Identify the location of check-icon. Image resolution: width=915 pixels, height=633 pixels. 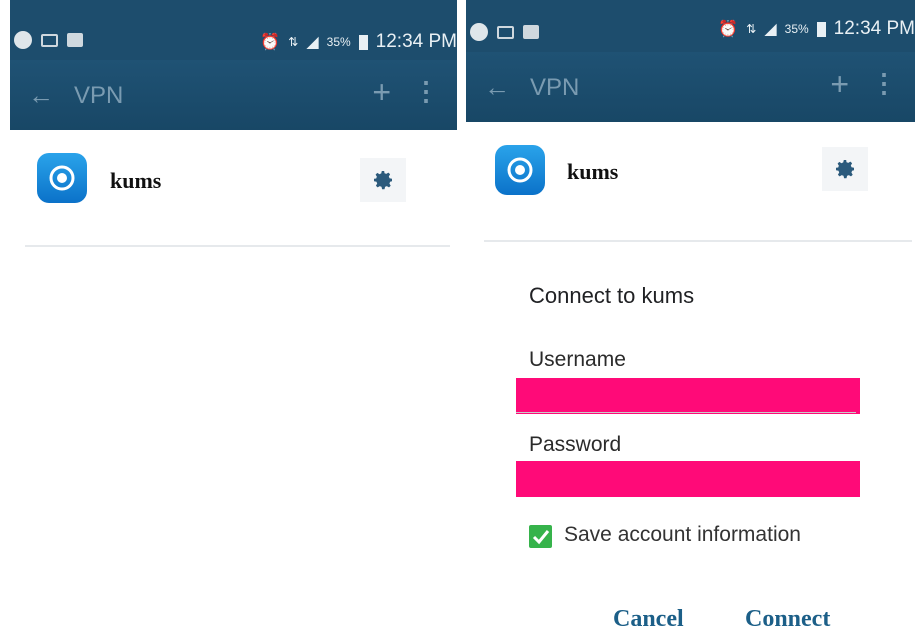
(541, 537).